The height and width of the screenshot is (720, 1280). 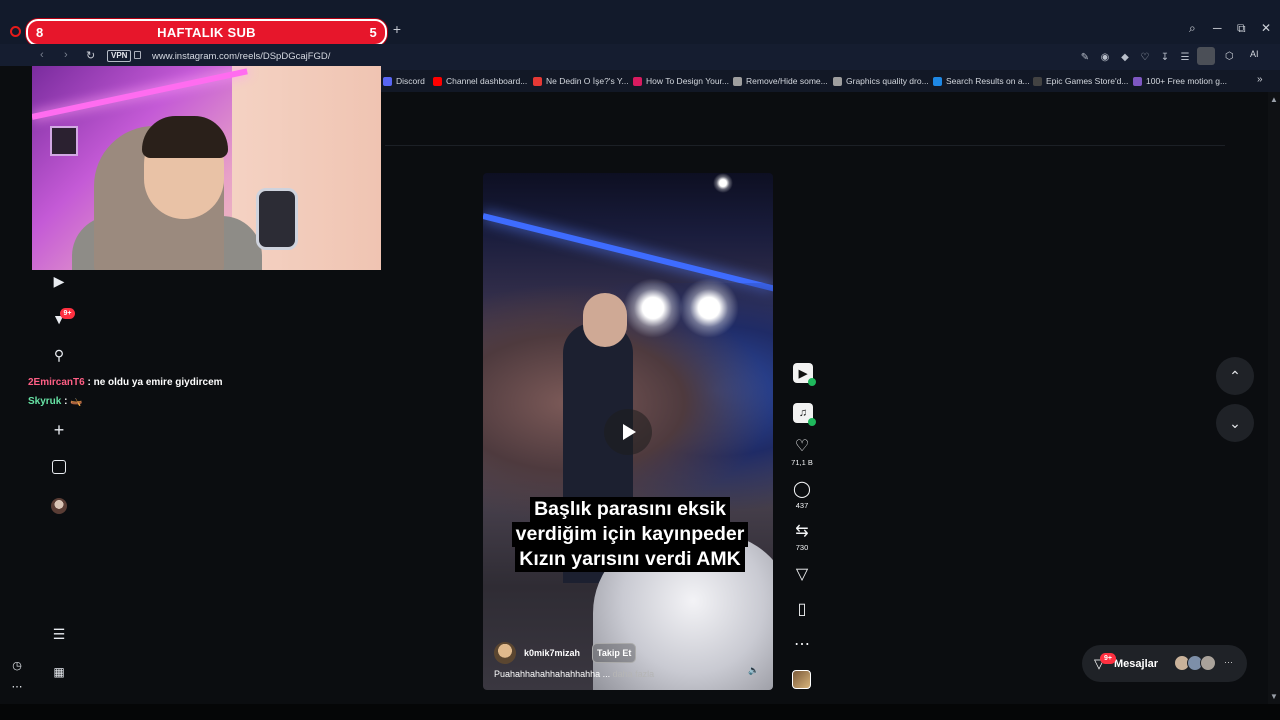 I want to click on previous-reel-button: ⌃, so click(x=1235, y=376).